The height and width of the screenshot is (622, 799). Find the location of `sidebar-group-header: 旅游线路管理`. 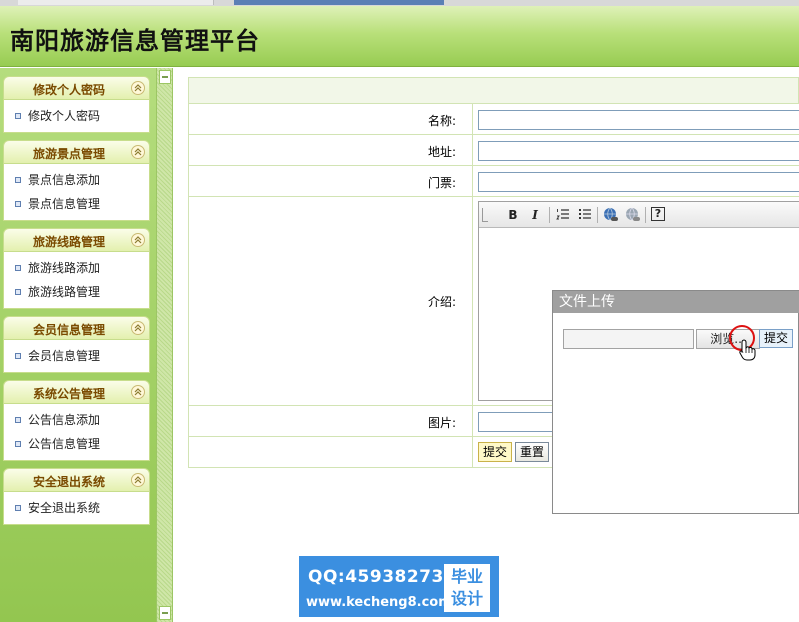

sidebar-group-header: 旅游线路管理 is located at coordinates (76, 240).